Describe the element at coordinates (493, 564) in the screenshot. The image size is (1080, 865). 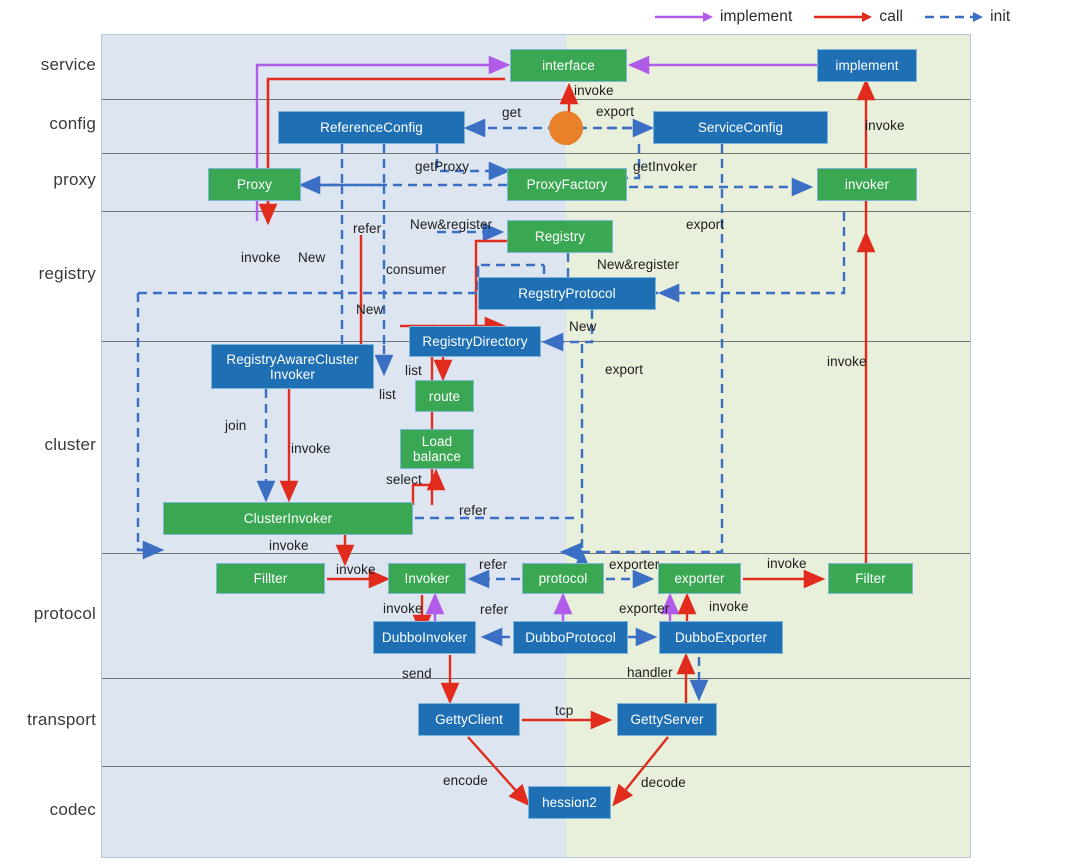
I see `edge-label-refer-protocol: refer` at that location.